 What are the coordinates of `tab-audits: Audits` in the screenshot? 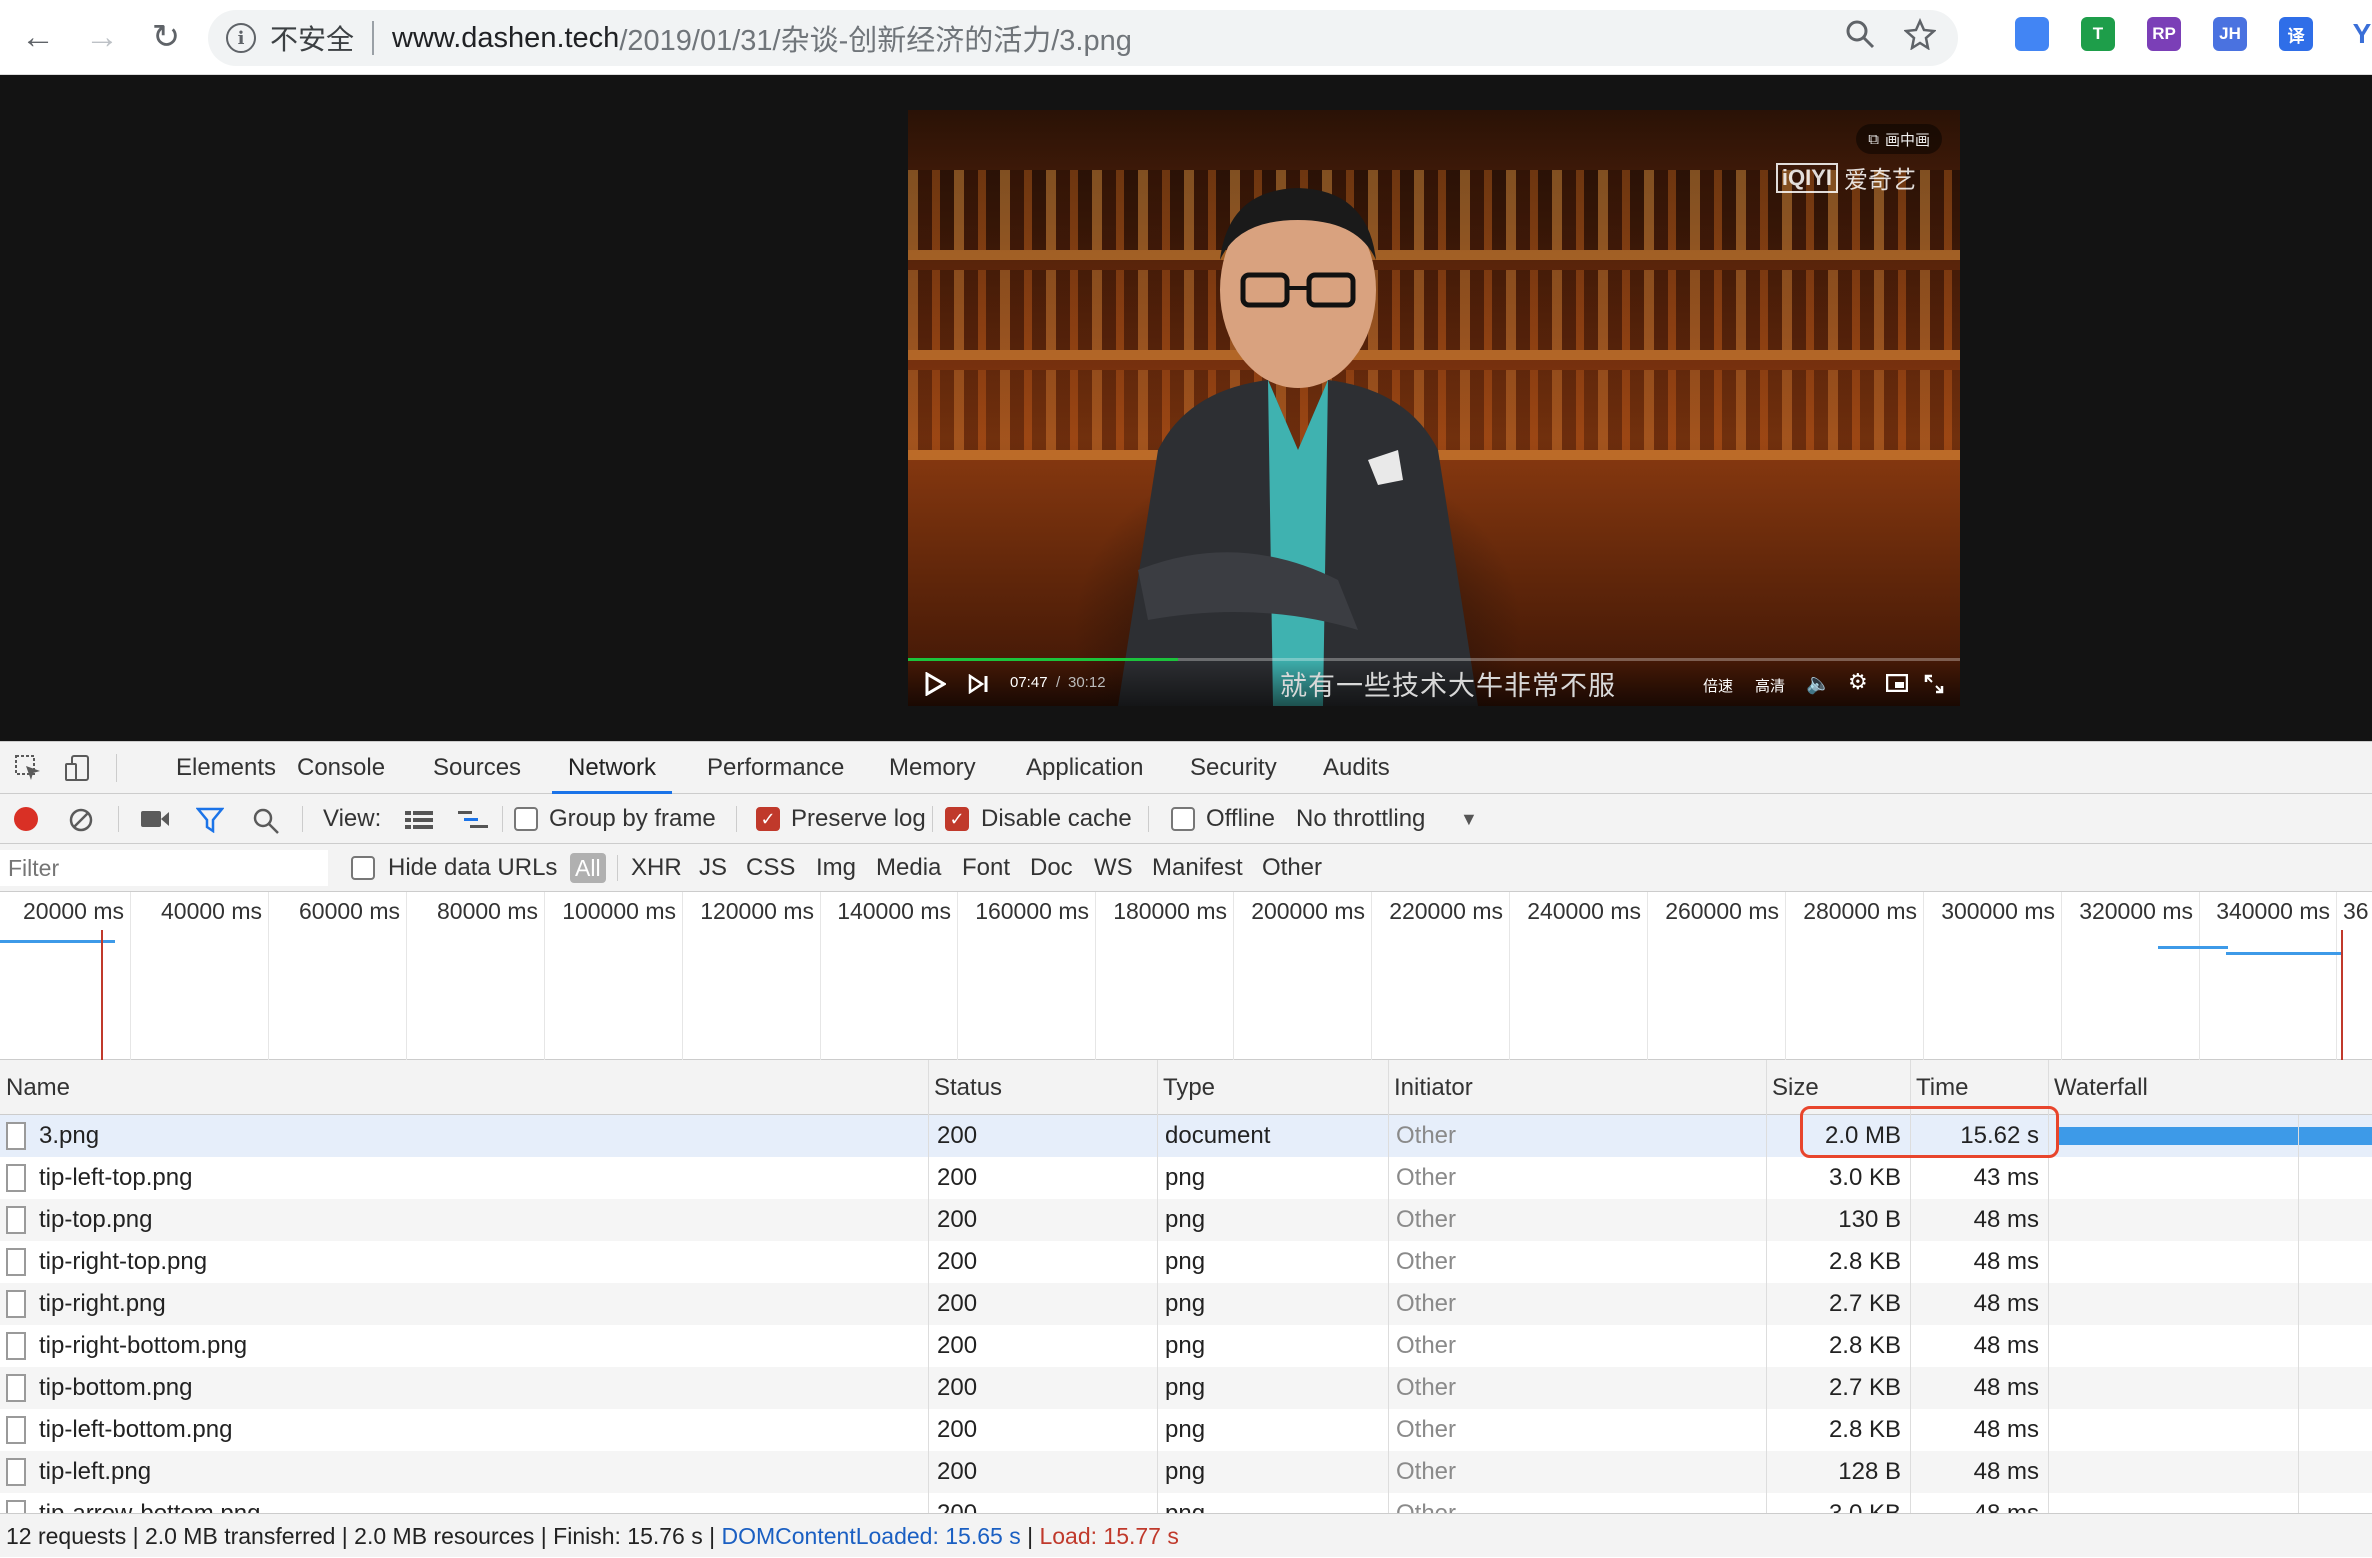 It's located at (1356, 768).